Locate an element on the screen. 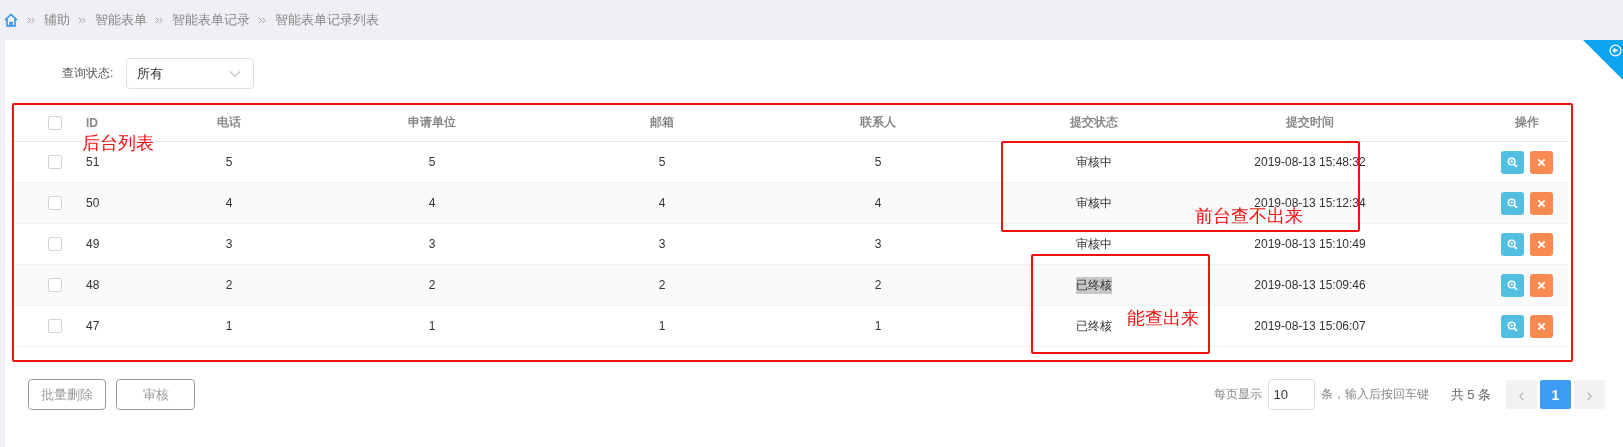 The height and width of the screenshot is (447, 1623). email-cell: 1 is located at coordinates (662, 326).